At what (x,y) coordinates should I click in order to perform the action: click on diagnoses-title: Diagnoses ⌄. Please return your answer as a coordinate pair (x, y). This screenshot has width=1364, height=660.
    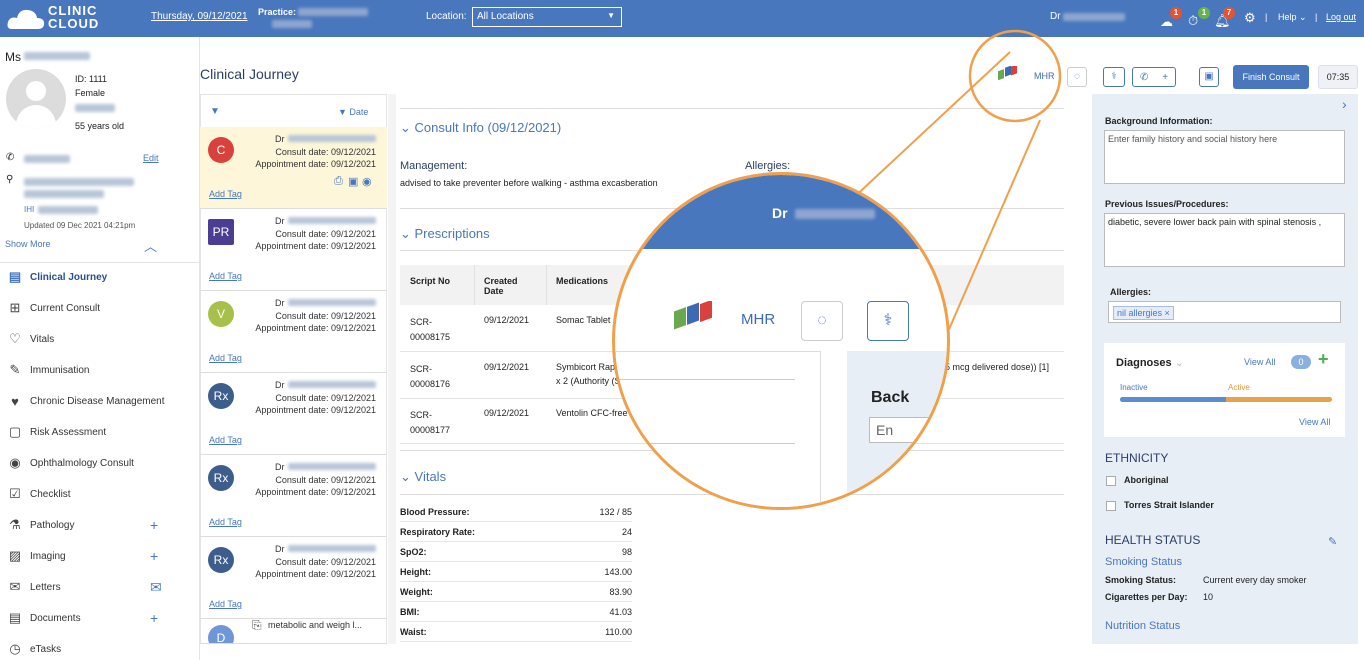
    Looking at the image, I should click on (1150, 362).